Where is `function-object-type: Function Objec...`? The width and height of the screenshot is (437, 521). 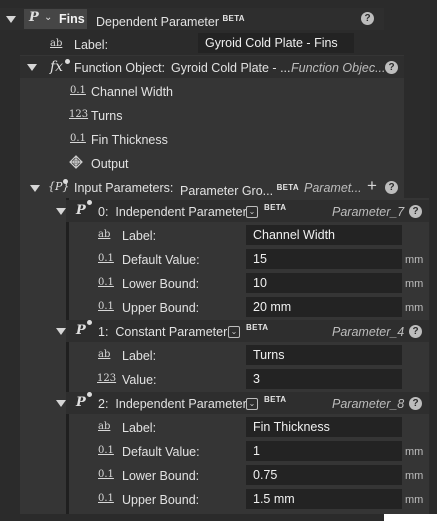 function-object-type: Function Objec... is located at coordinates (338, 68).